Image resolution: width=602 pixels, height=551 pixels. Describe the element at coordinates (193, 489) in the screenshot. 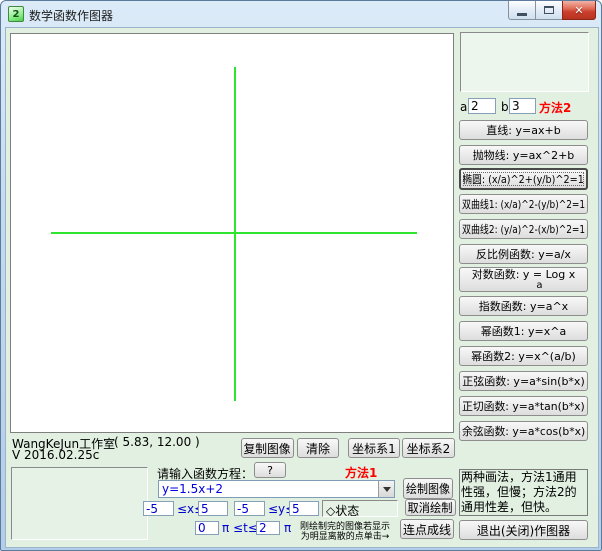

I see `equation-value: y=1.5x+2` at that location.